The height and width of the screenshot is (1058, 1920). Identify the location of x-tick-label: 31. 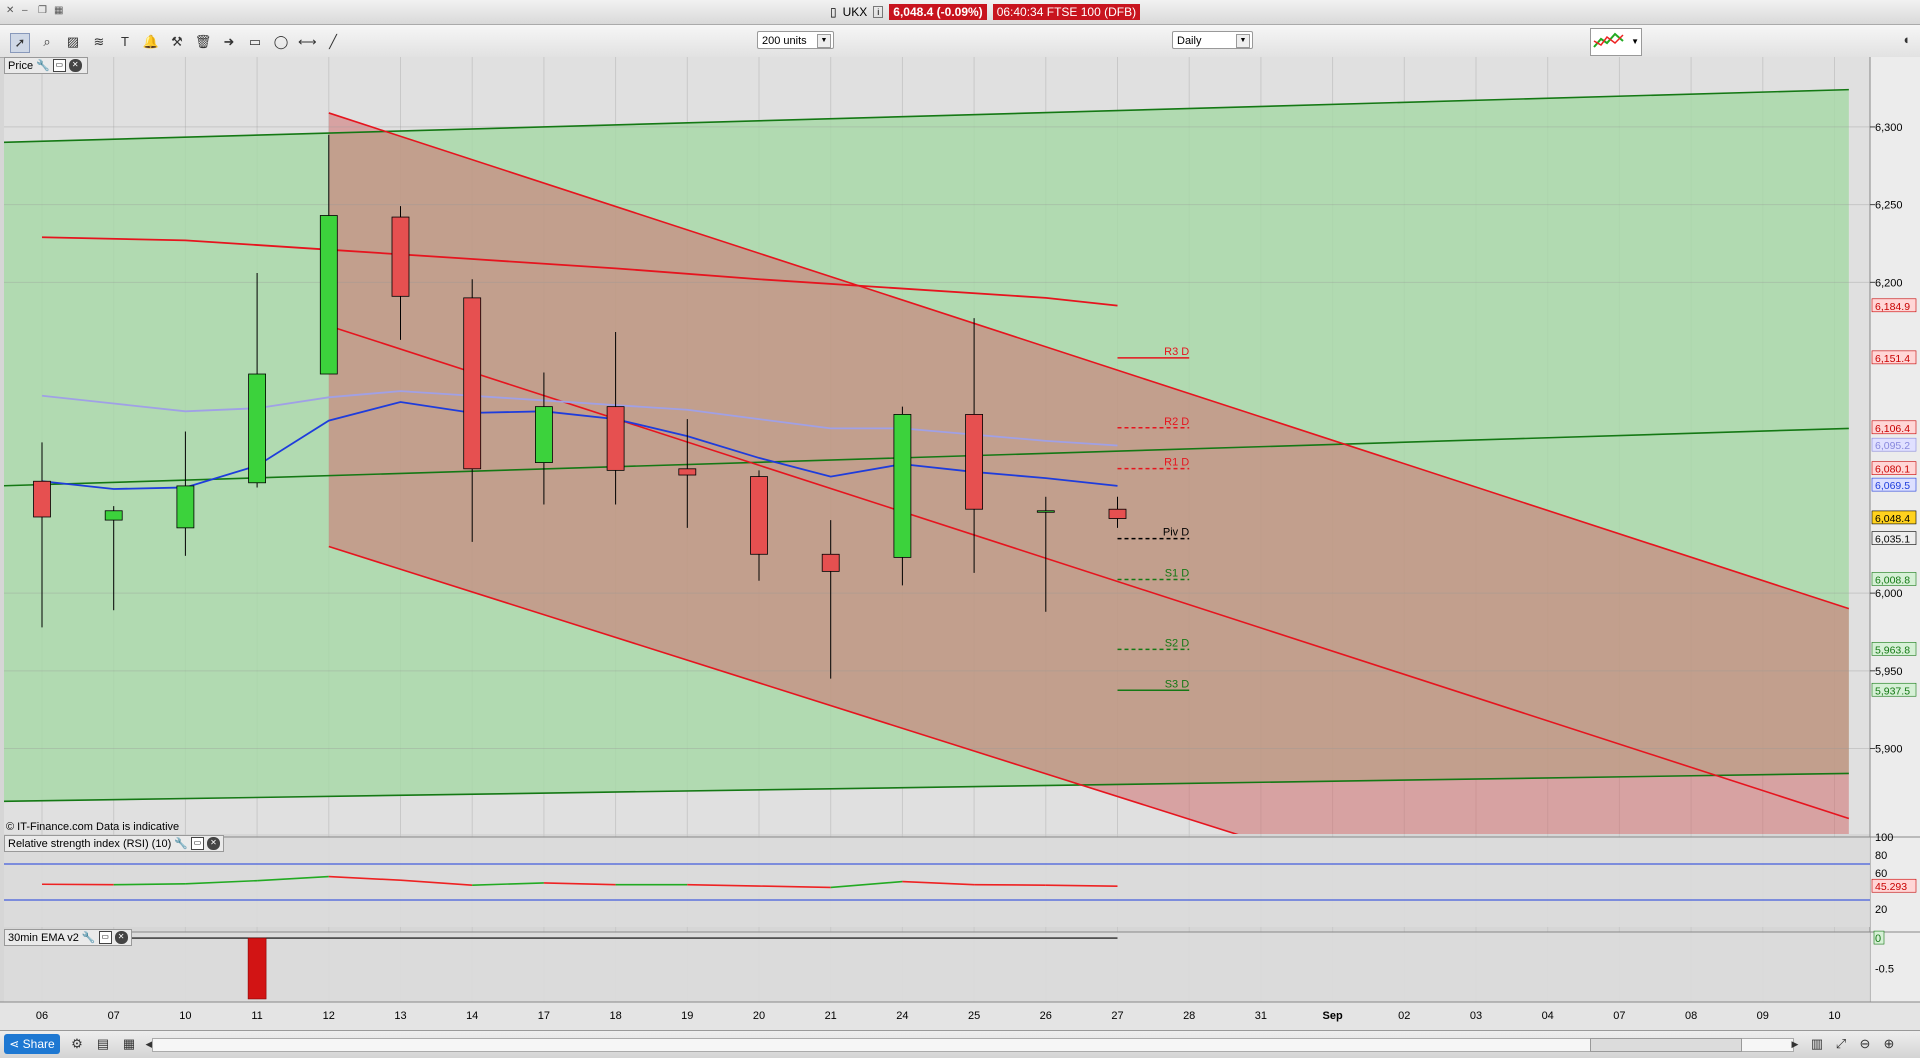
(1261, 1016).